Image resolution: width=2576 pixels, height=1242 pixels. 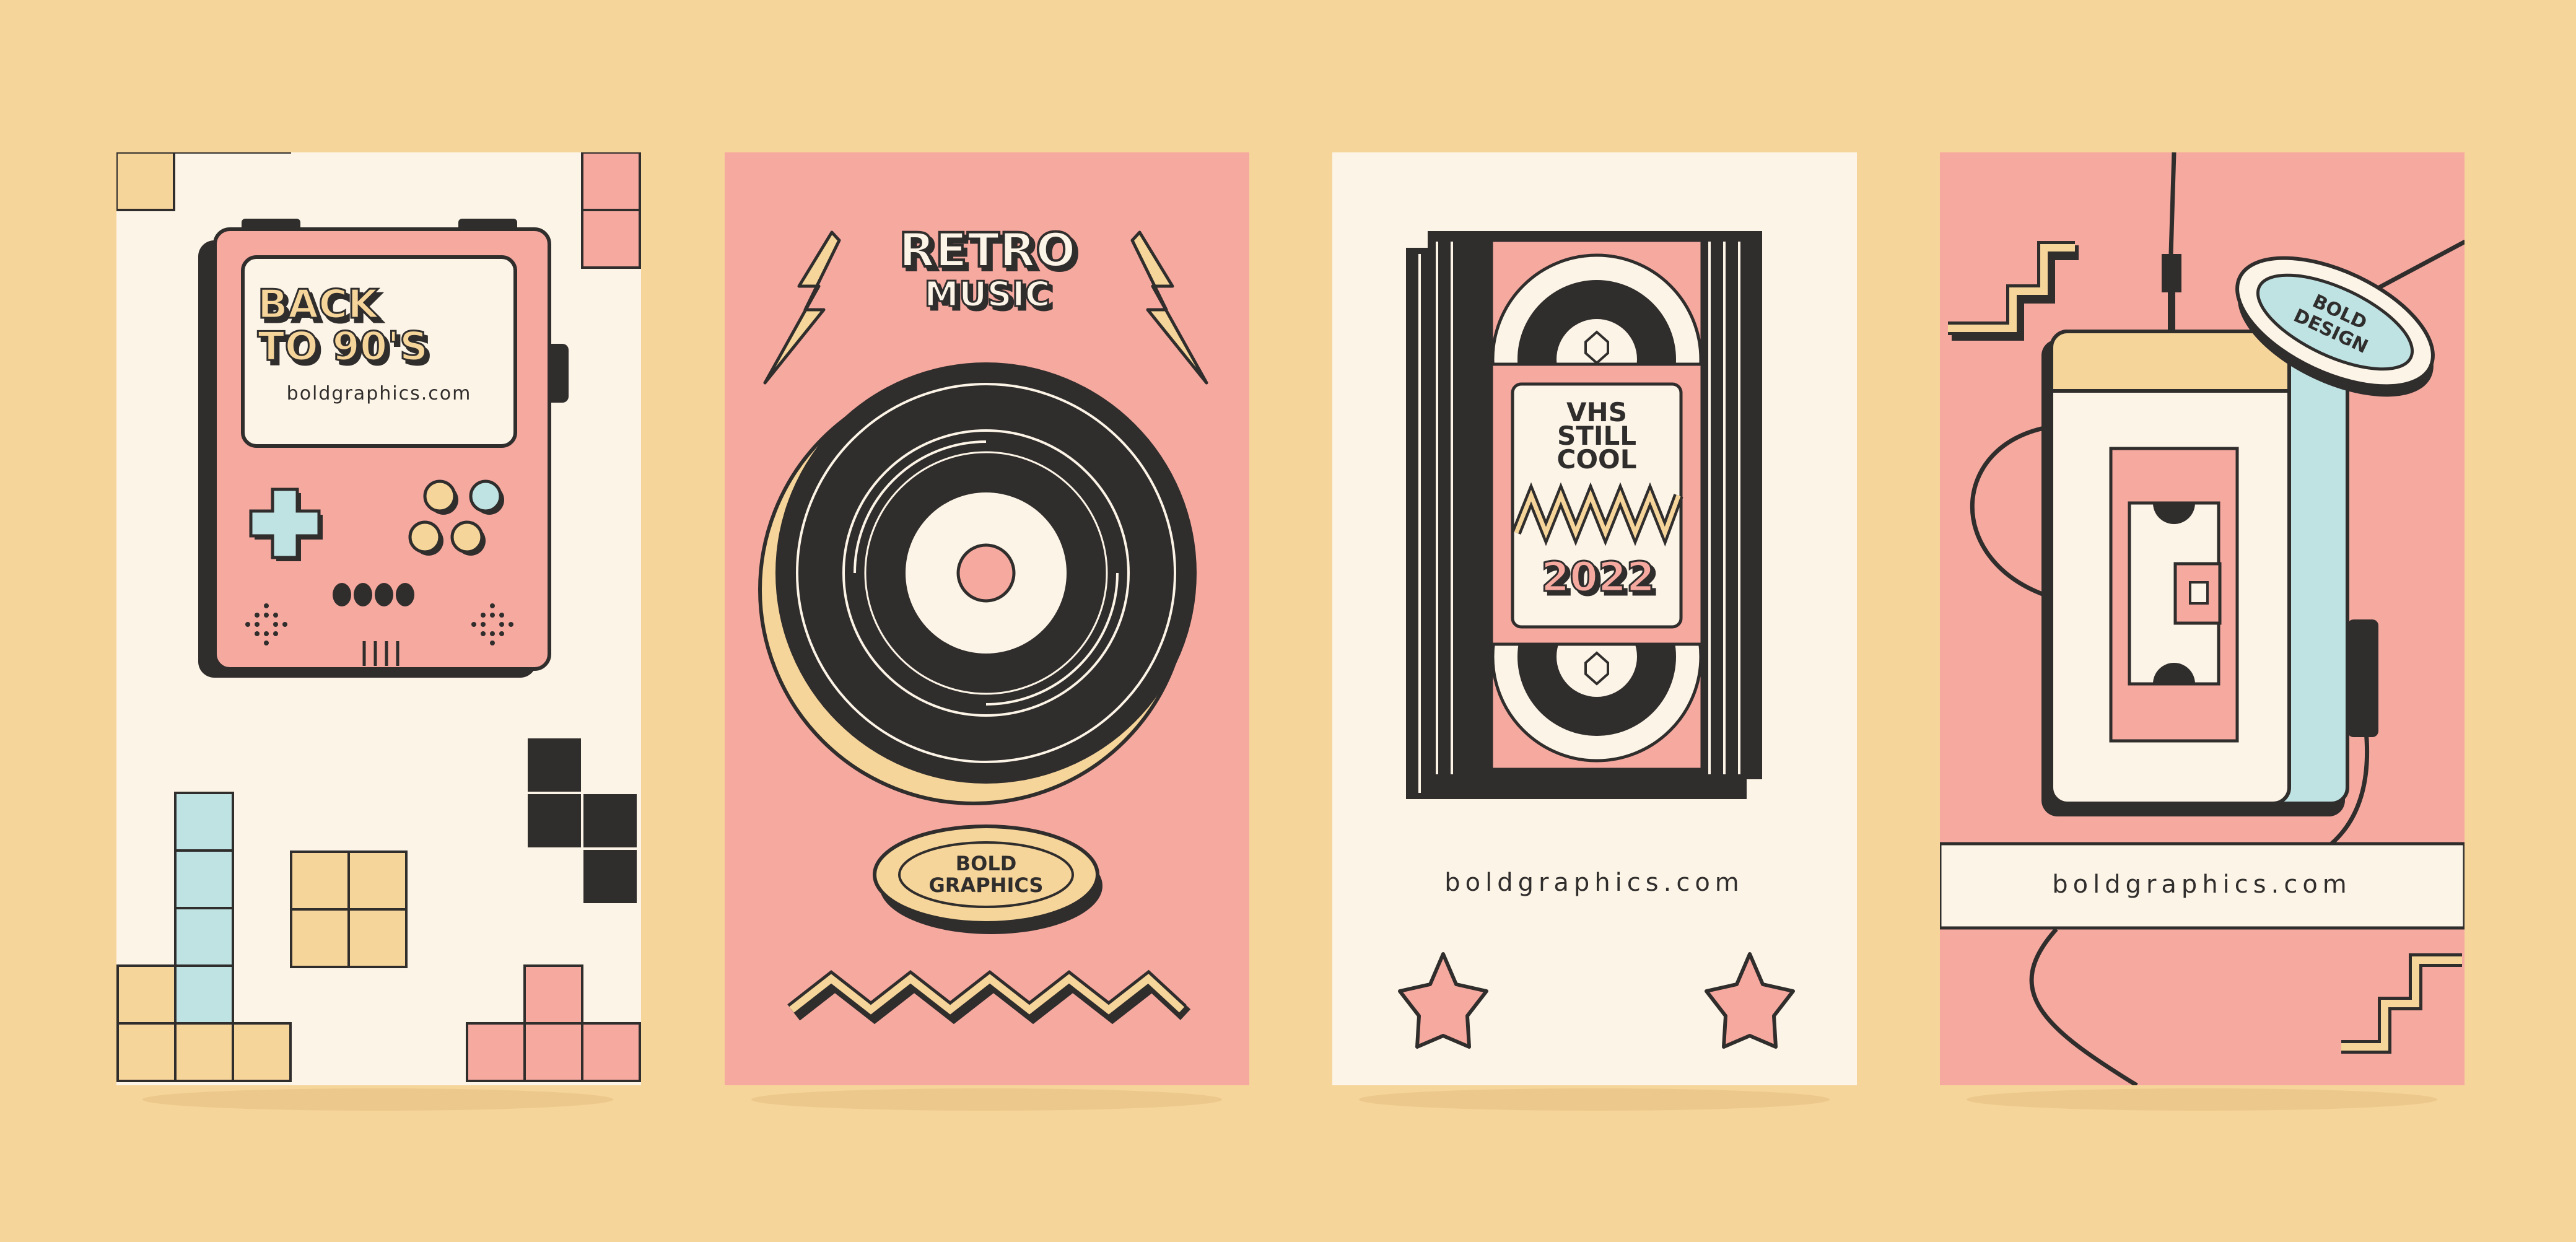 I want to click on bold-graphics-badge: BOLD GRAPHICS, so click(x=987, y=879).